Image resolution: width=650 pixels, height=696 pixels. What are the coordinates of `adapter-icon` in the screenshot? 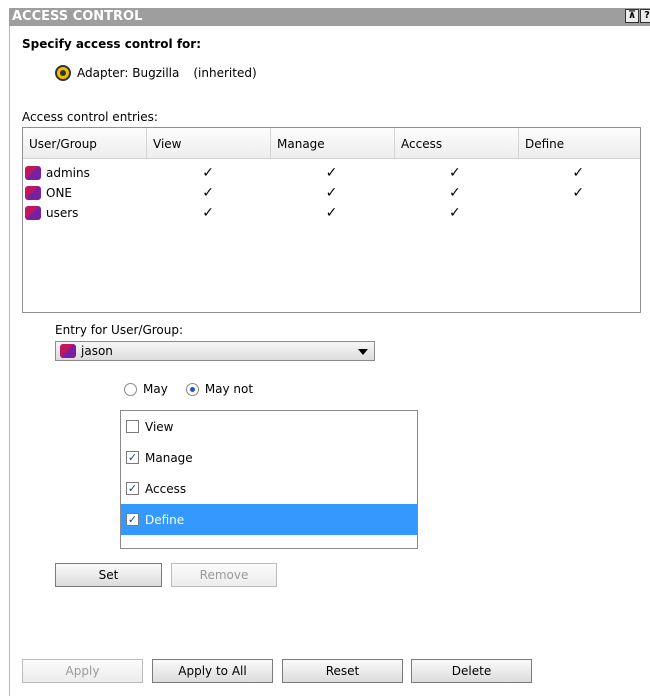 It's located at (63, 73).